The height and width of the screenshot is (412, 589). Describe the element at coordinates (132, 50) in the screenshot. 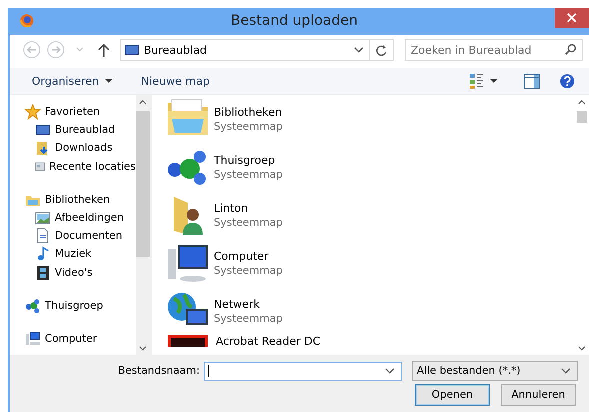

I see `desktop-icon` at that location.